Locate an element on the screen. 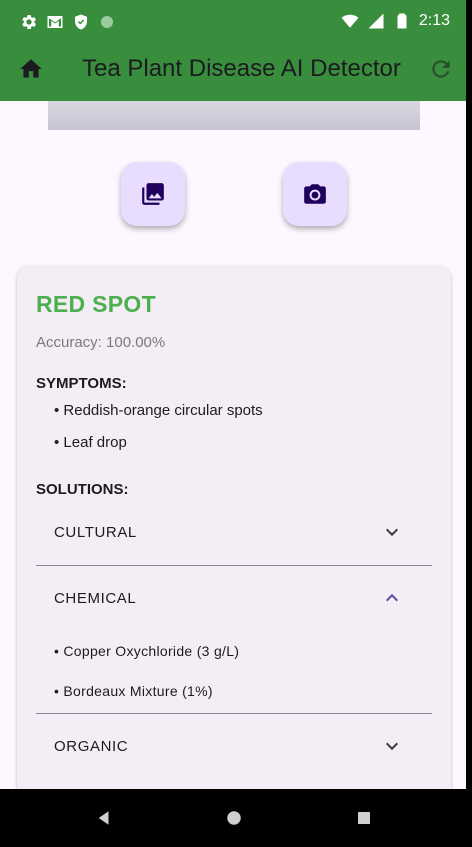 The image size is (472, 847). symptoms-title: SYMPTOMS: is located at coordinates (81, 383).